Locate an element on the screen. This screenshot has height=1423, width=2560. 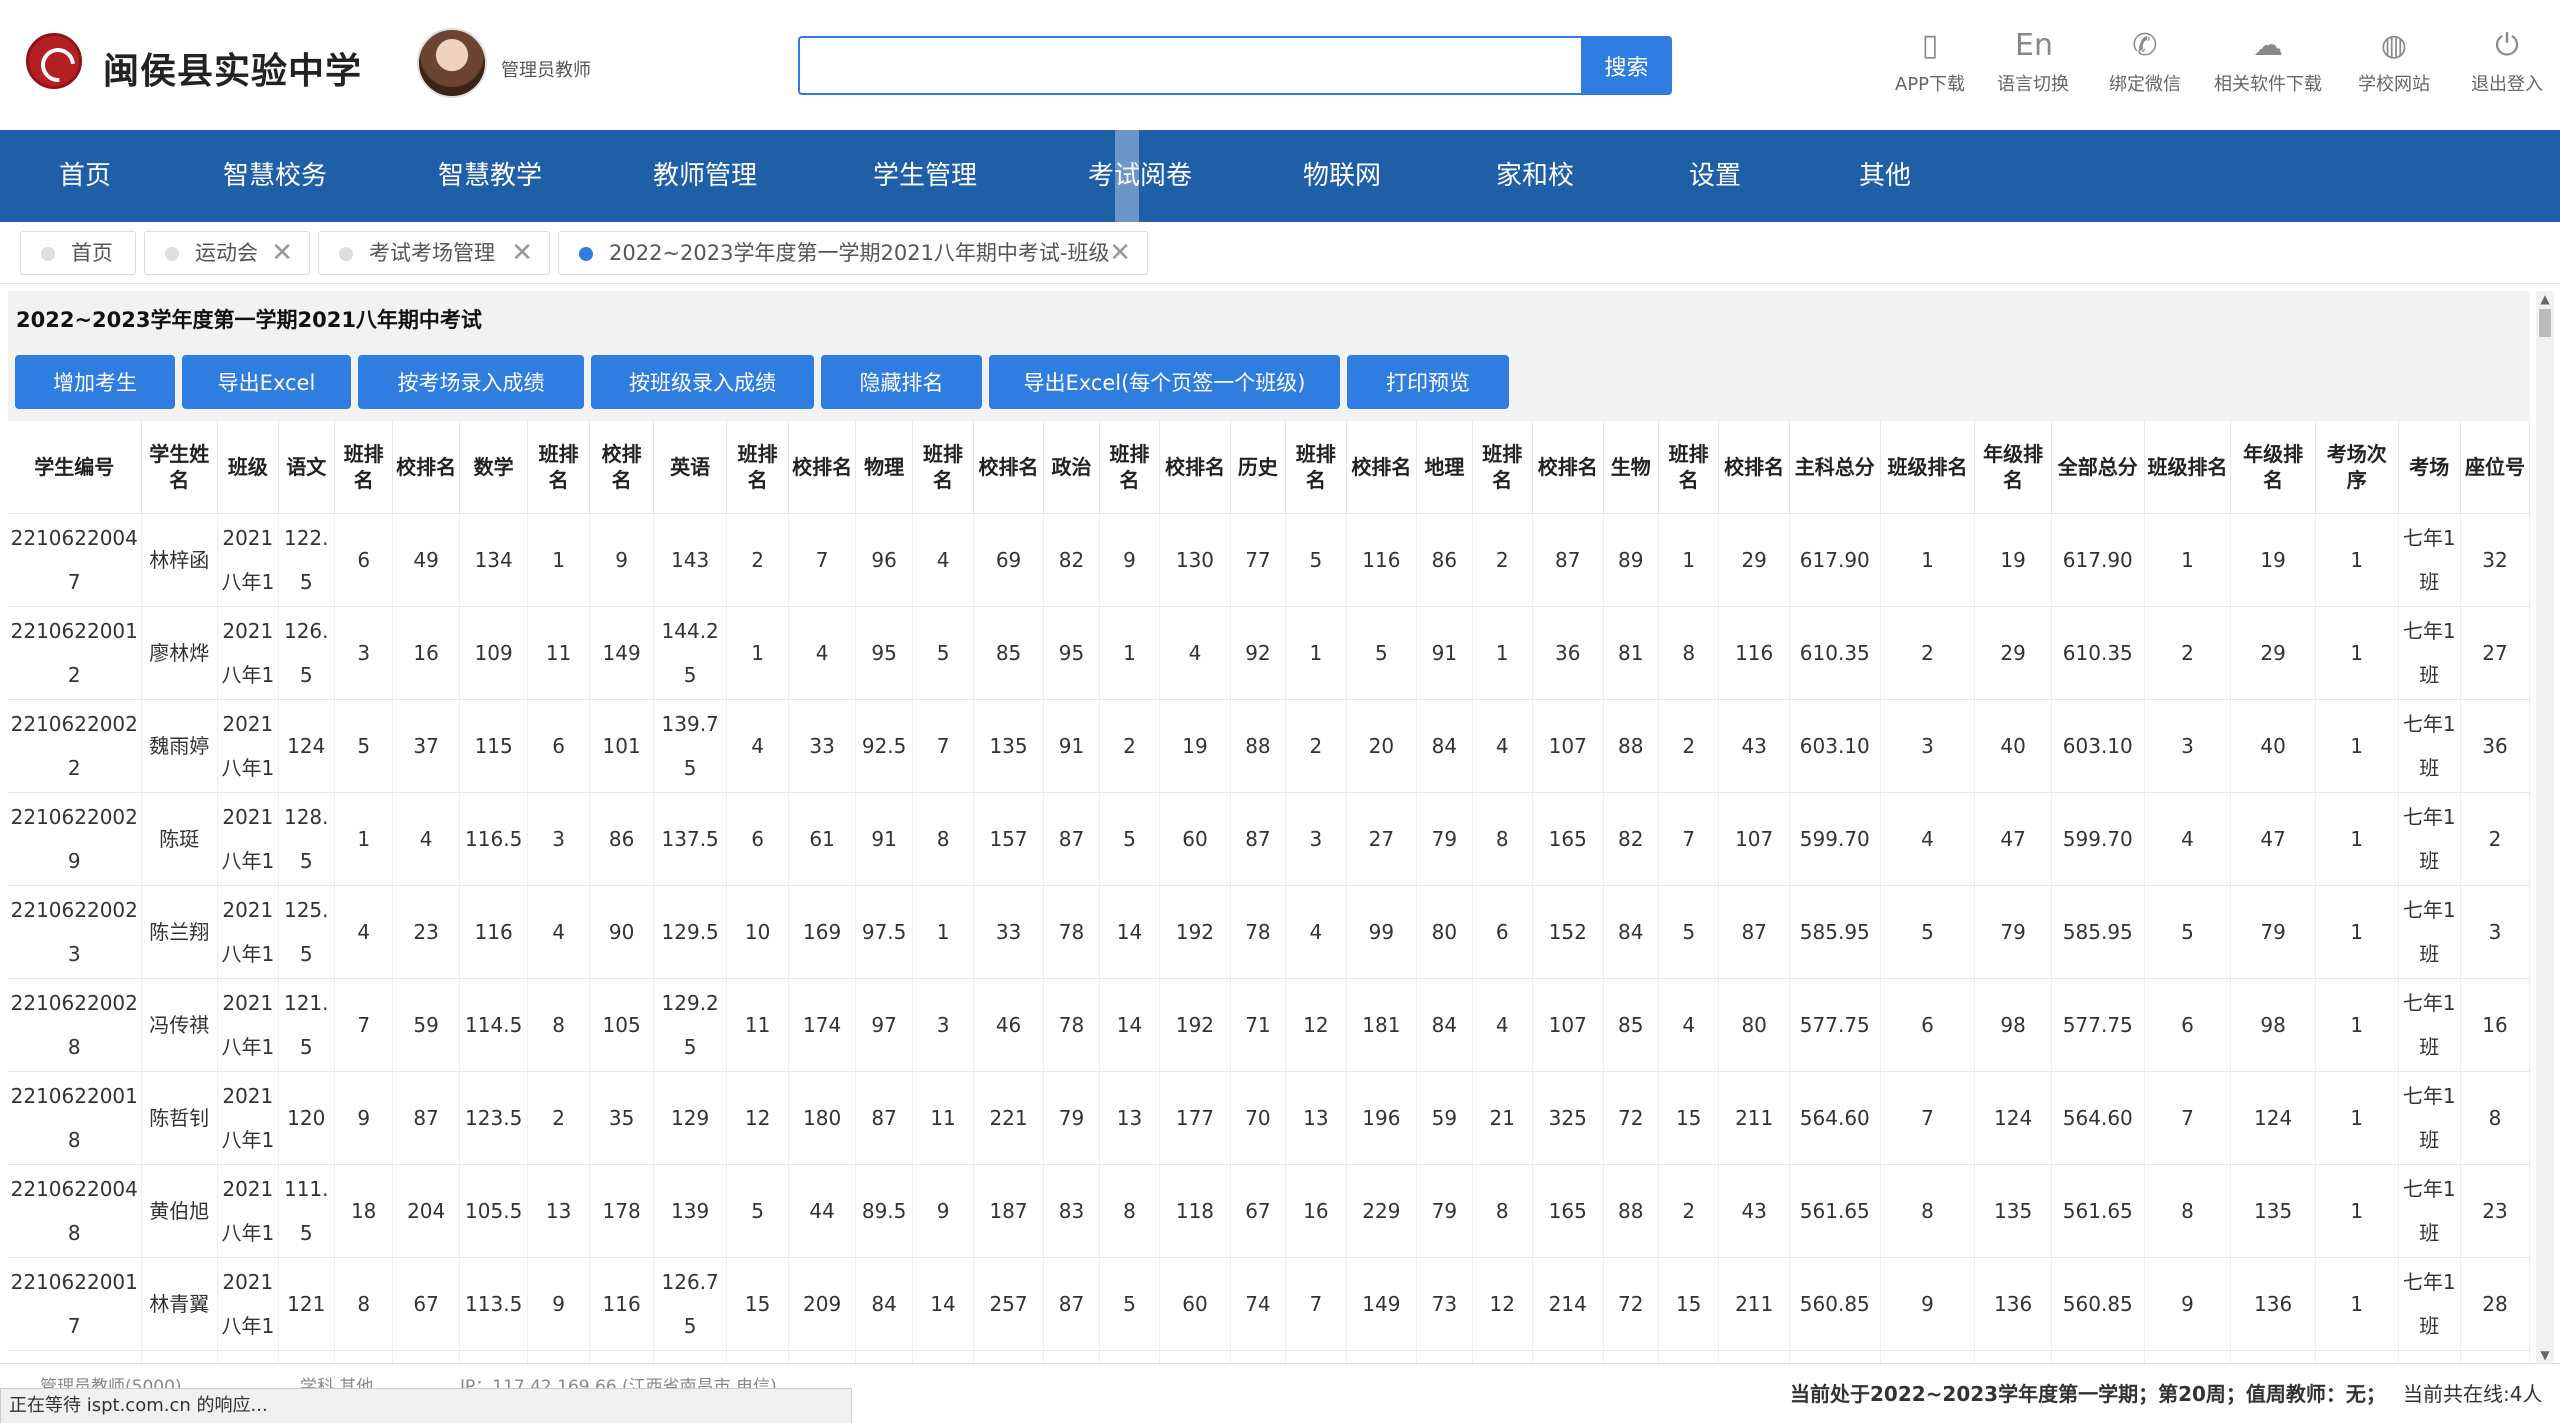
nav-item-5: 考试阅卷 is located at coordinates (1140, 176).